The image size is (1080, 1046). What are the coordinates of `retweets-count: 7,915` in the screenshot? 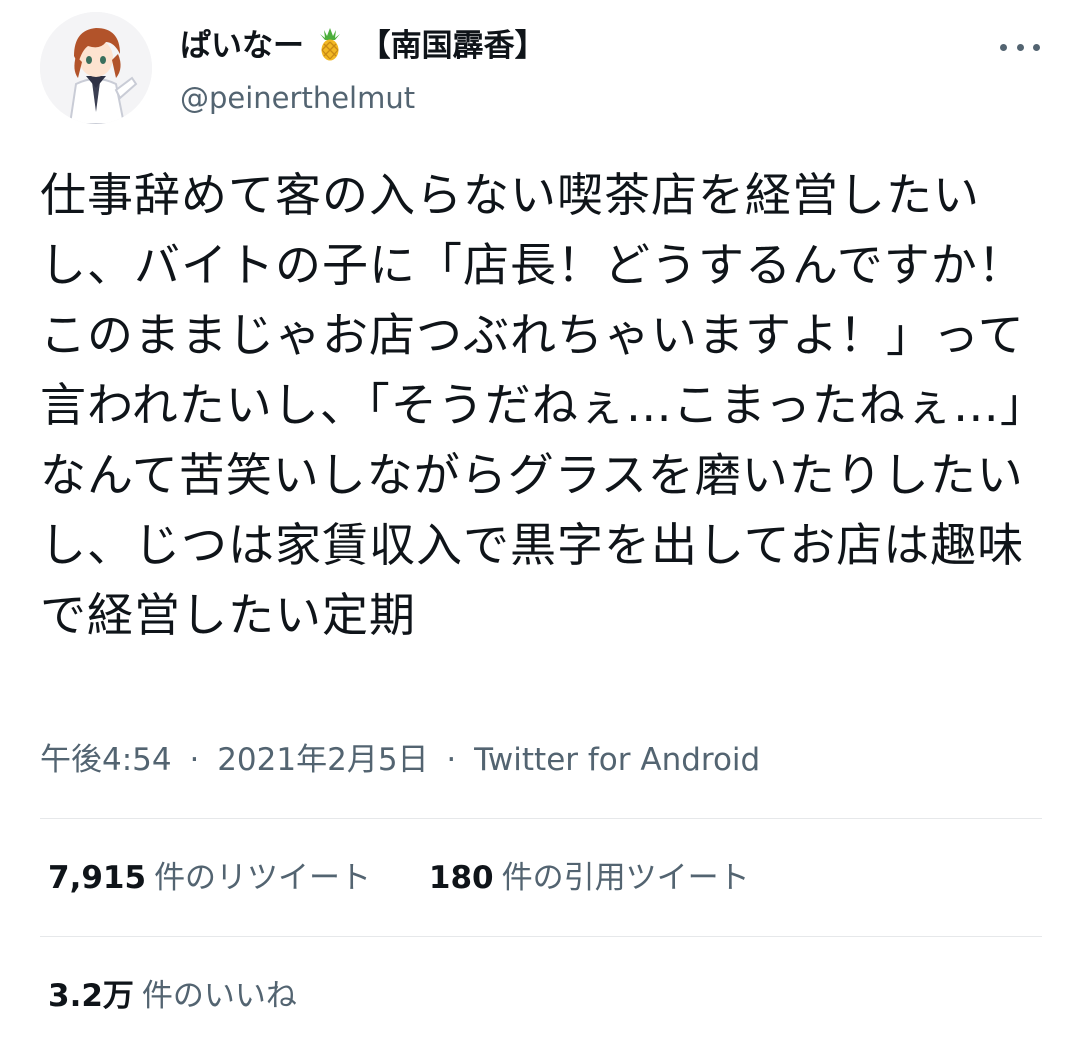 It's located at (97, 878).